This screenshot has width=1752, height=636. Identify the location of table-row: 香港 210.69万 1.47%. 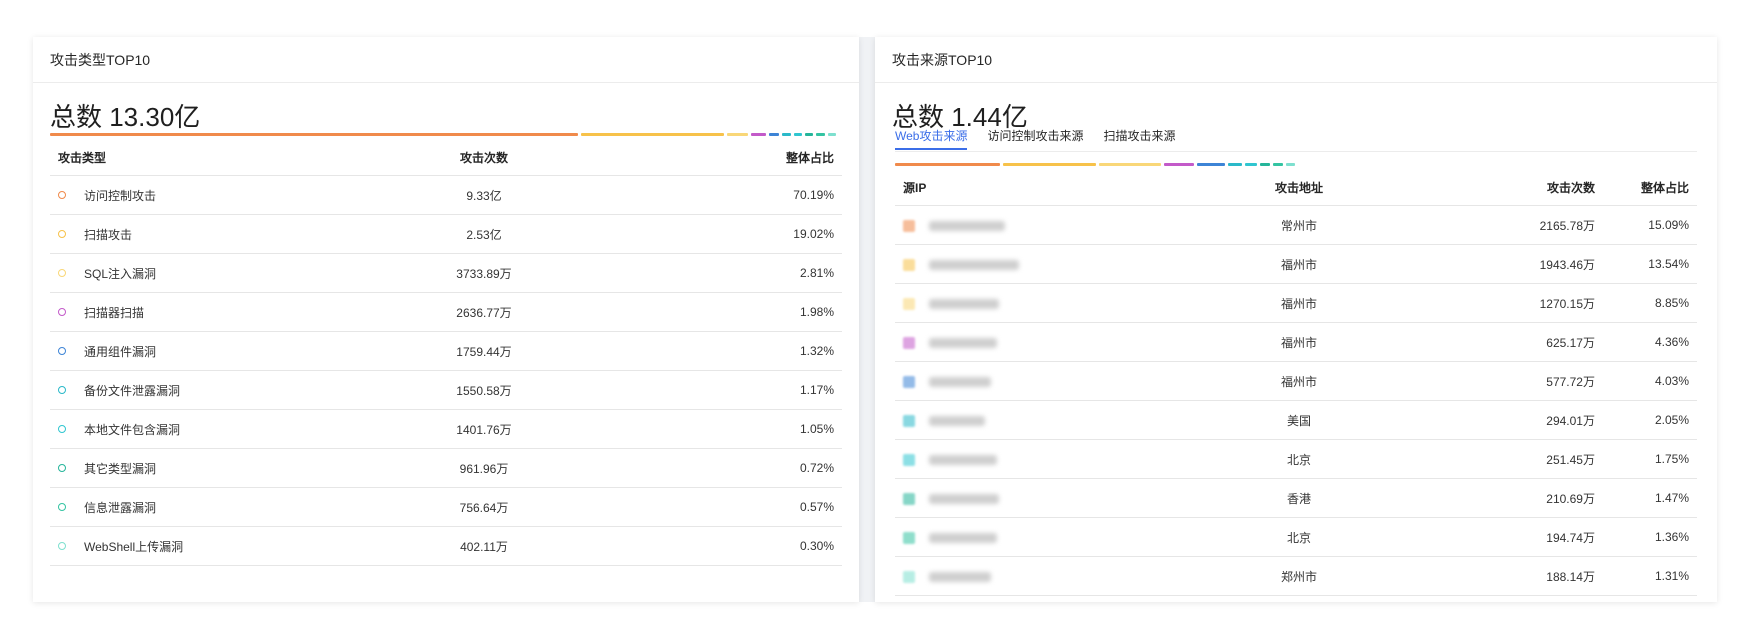
(1296, 498).